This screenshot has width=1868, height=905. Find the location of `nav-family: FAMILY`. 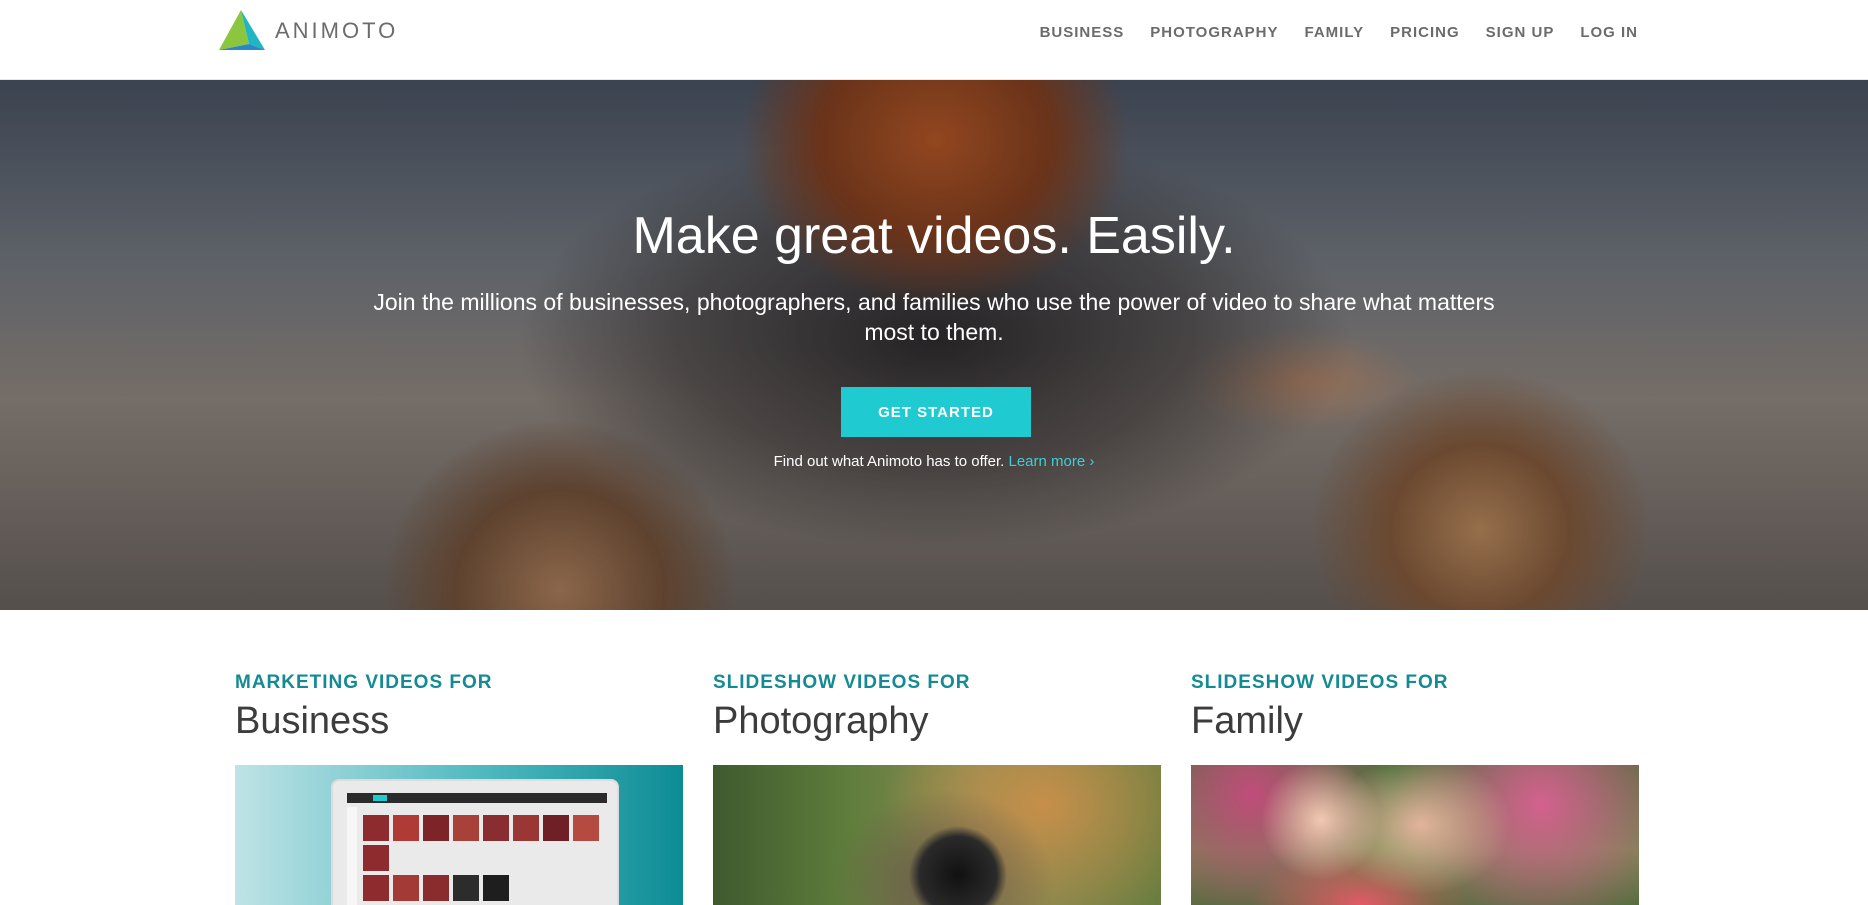

nav-family: FAMILY is located at coordinates (1335, 32).